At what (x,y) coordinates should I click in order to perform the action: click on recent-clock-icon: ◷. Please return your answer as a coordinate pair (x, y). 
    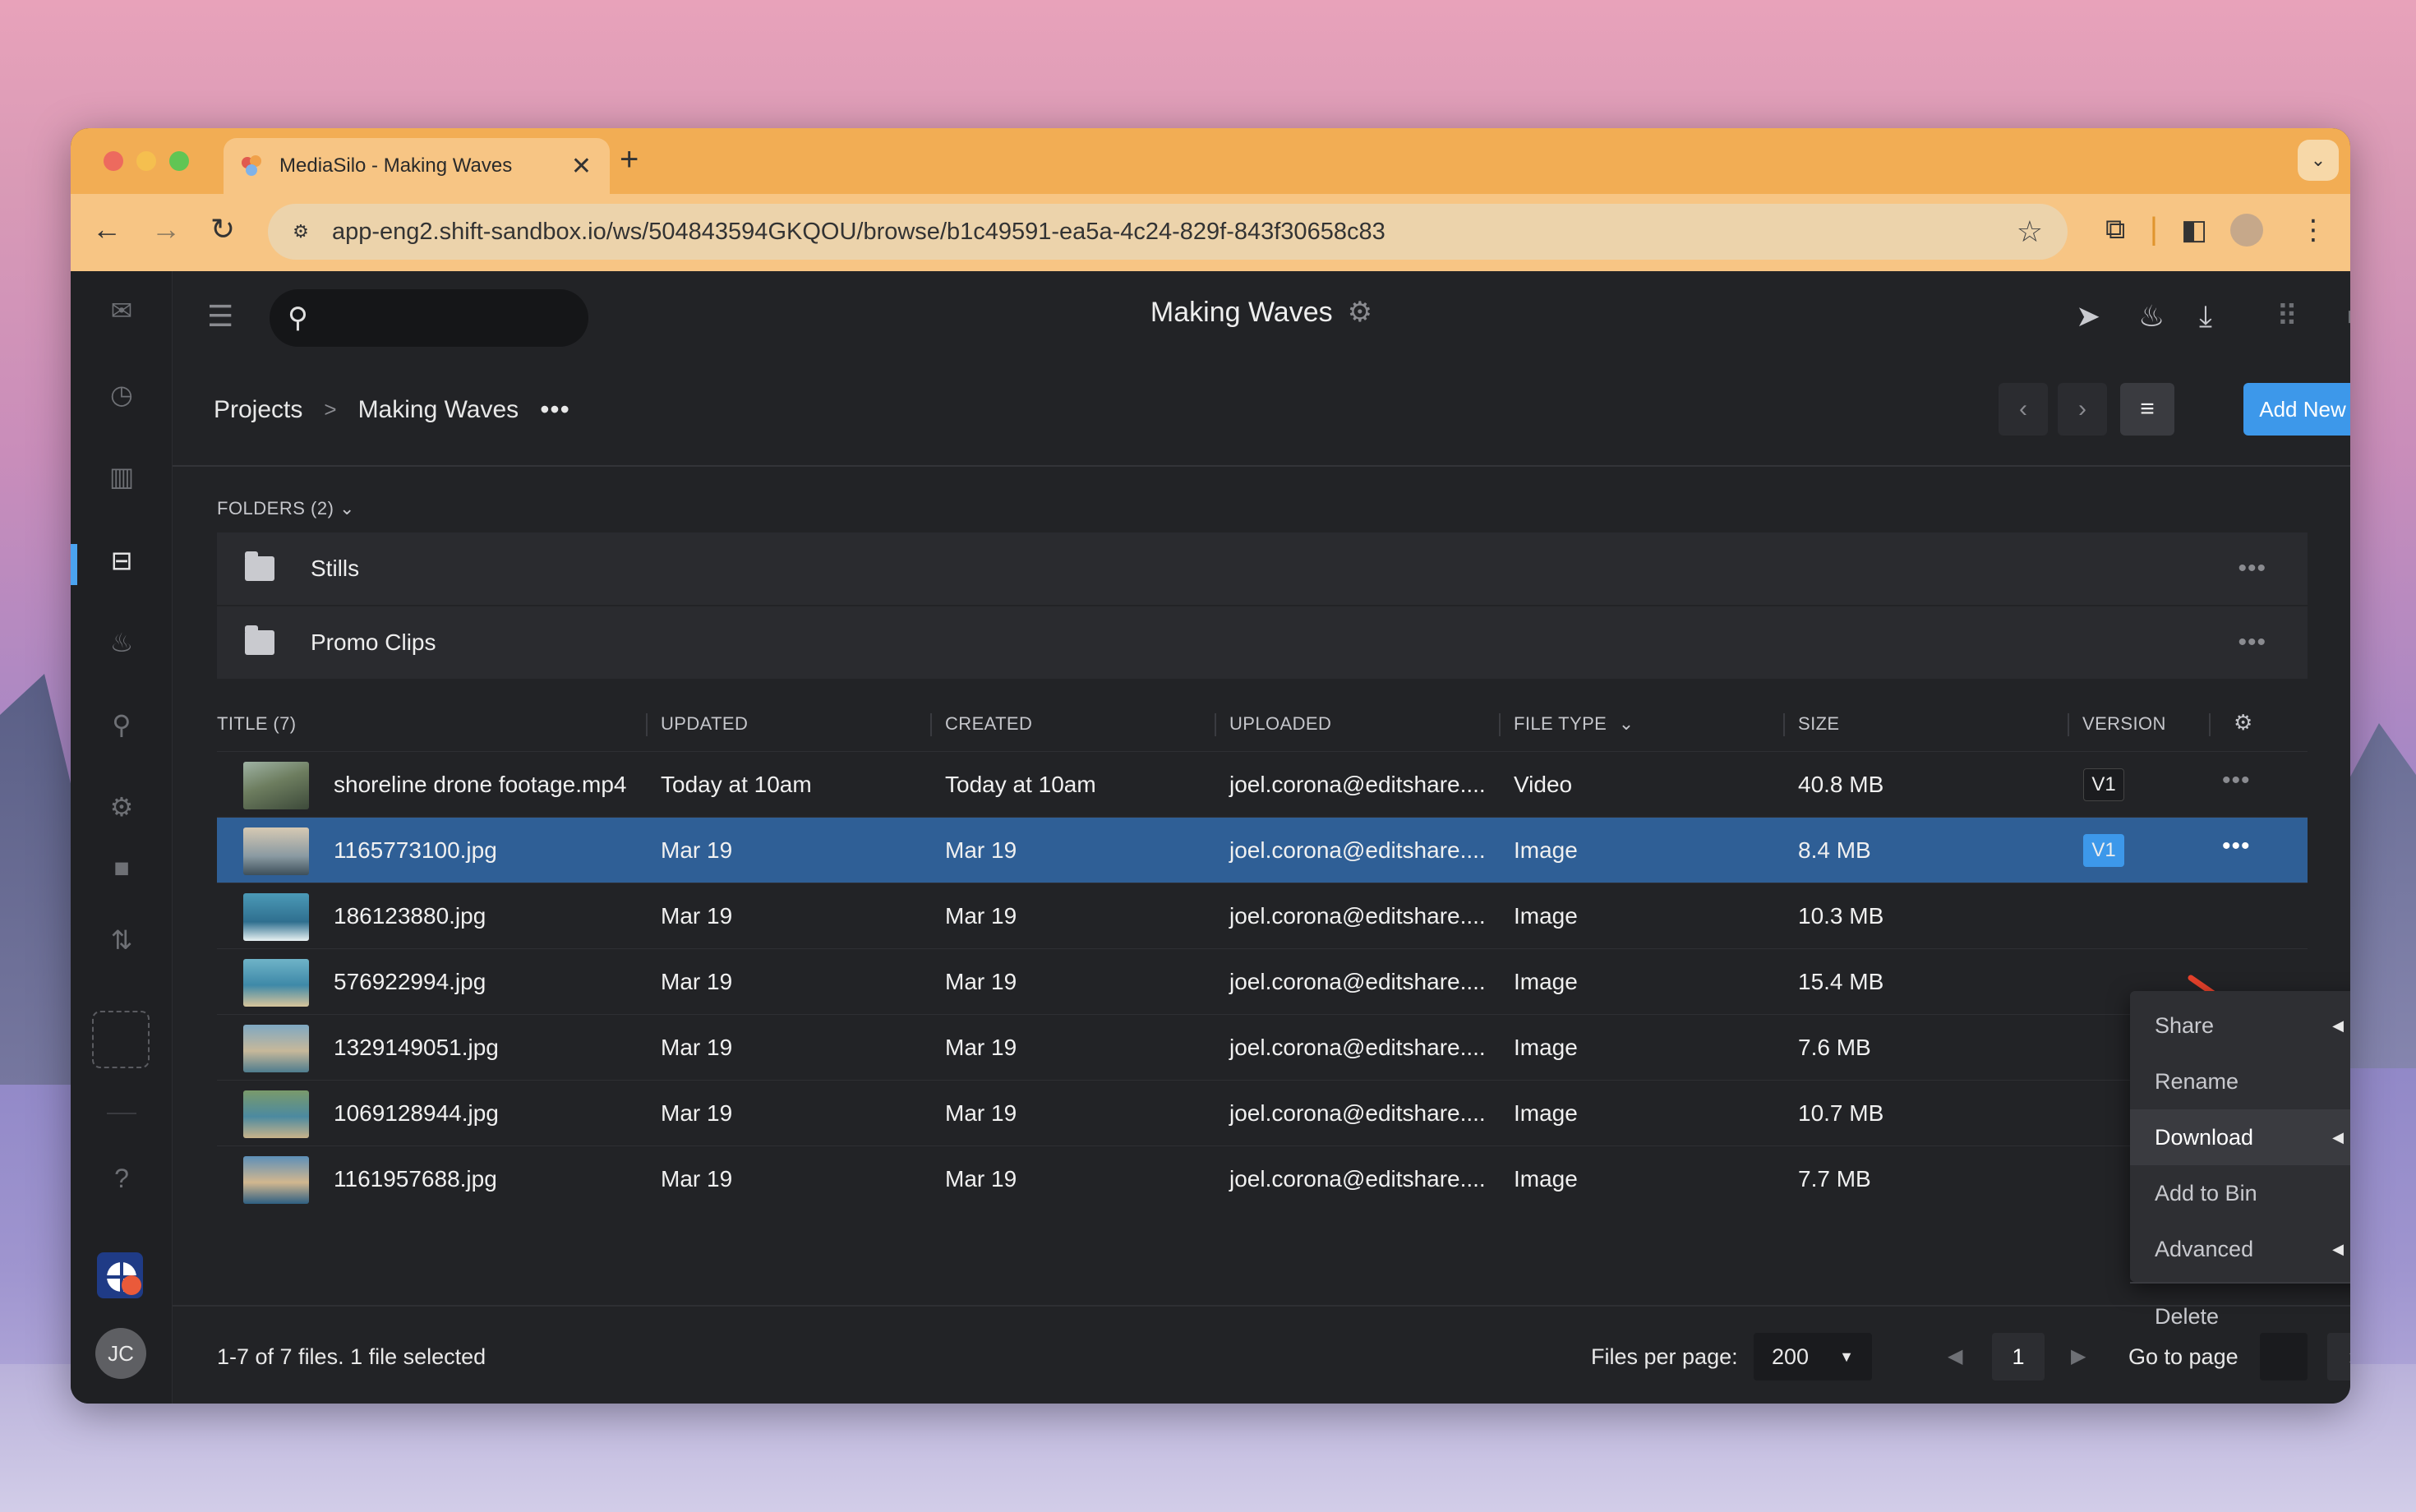
    Looking at the image, I should click on (122, 395).